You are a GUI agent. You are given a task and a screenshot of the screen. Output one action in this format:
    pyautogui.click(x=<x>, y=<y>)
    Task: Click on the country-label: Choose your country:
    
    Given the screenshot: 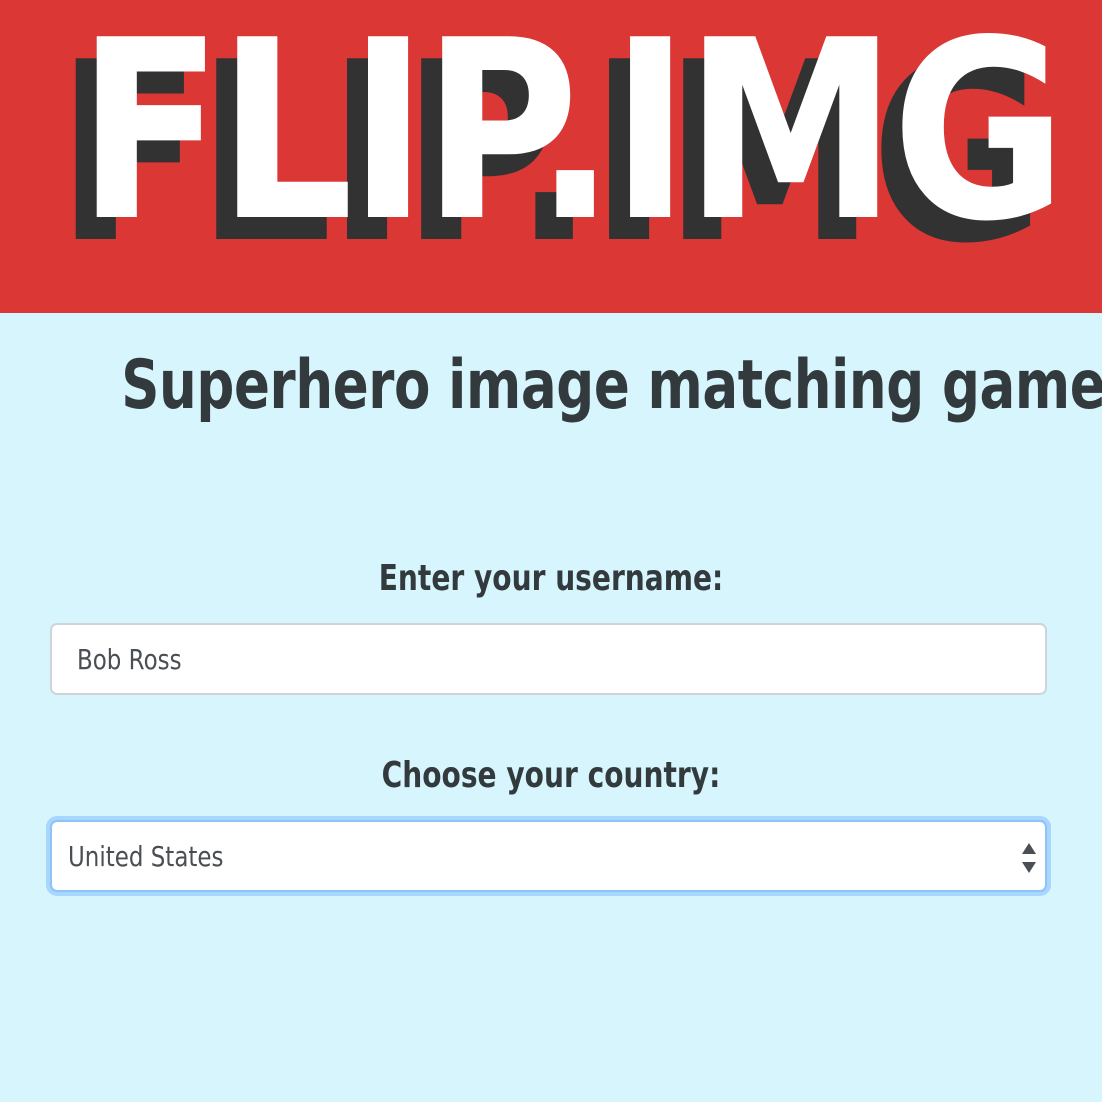 What is the action you would take?
    pyautogui.click(x=551, y=775)
    